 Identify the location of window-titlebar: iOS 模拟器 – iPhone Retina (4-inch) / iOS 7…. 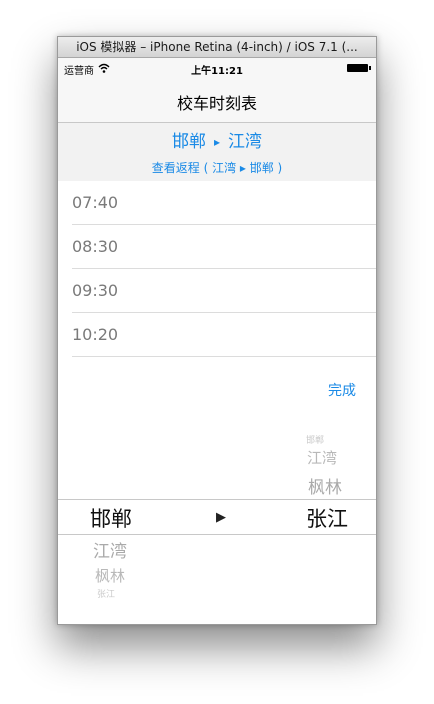
(217, 47).